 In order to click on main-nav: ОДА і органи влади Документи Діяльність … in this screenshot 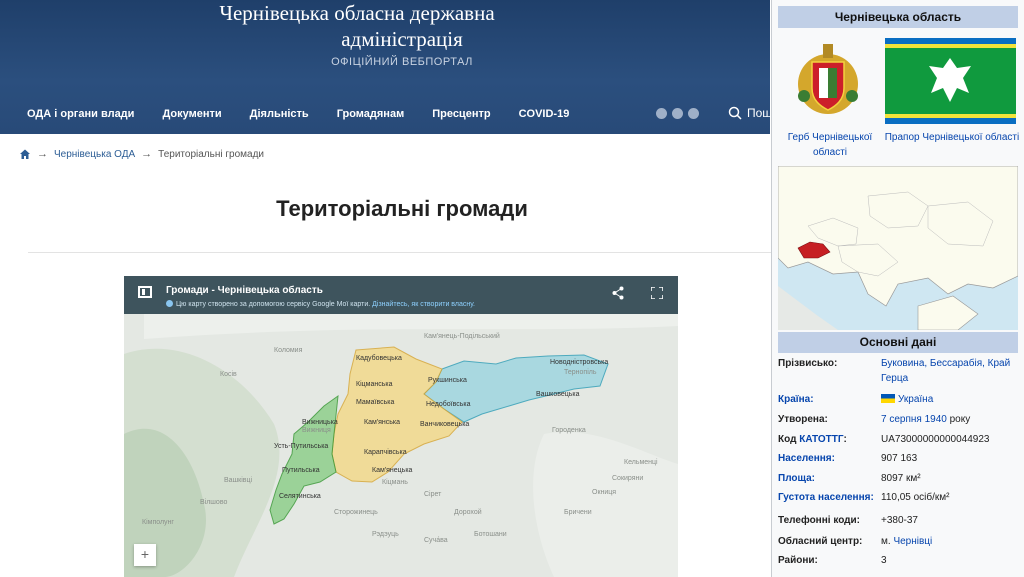, I will do `click(312, 114)`.